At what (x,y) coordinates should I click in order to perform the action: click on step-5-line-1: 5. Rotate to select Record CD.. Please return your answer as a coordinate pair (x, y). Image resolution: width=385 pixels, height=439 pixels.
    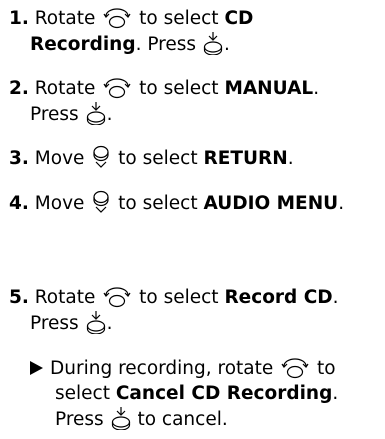
    Looking at the image, I should click on (197, 297).